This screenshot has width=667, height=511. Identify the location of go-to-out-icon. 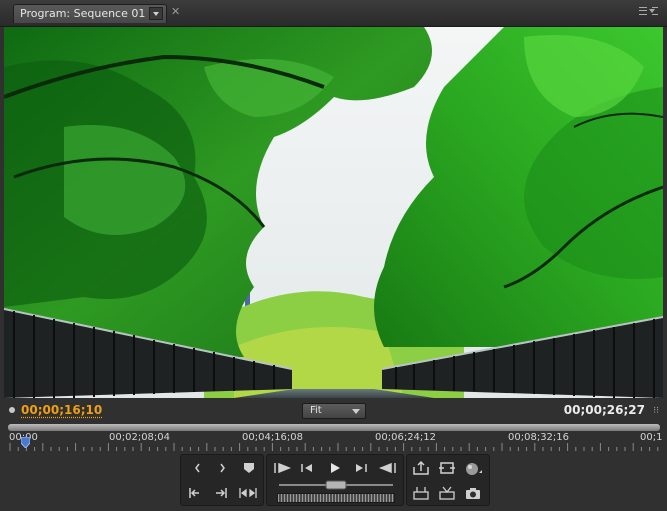
(221, 493).